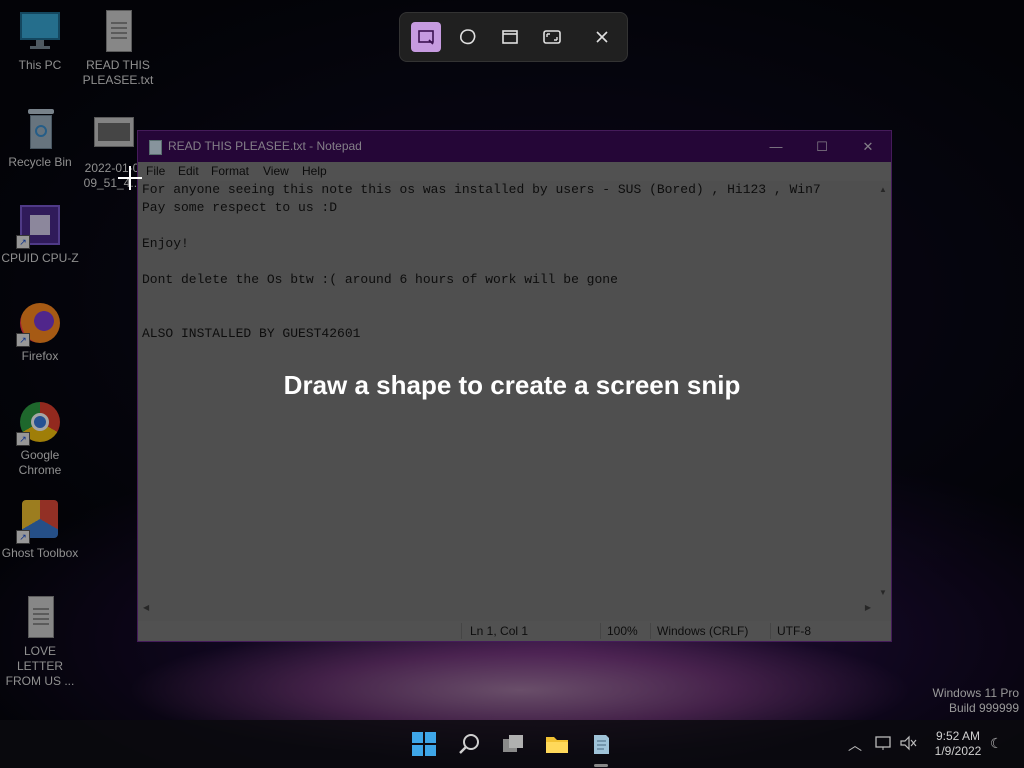 Image resolution: width=1024 pixels, height=768 pixels. I want to click on freeform-snip-icon, so click(468, 37).